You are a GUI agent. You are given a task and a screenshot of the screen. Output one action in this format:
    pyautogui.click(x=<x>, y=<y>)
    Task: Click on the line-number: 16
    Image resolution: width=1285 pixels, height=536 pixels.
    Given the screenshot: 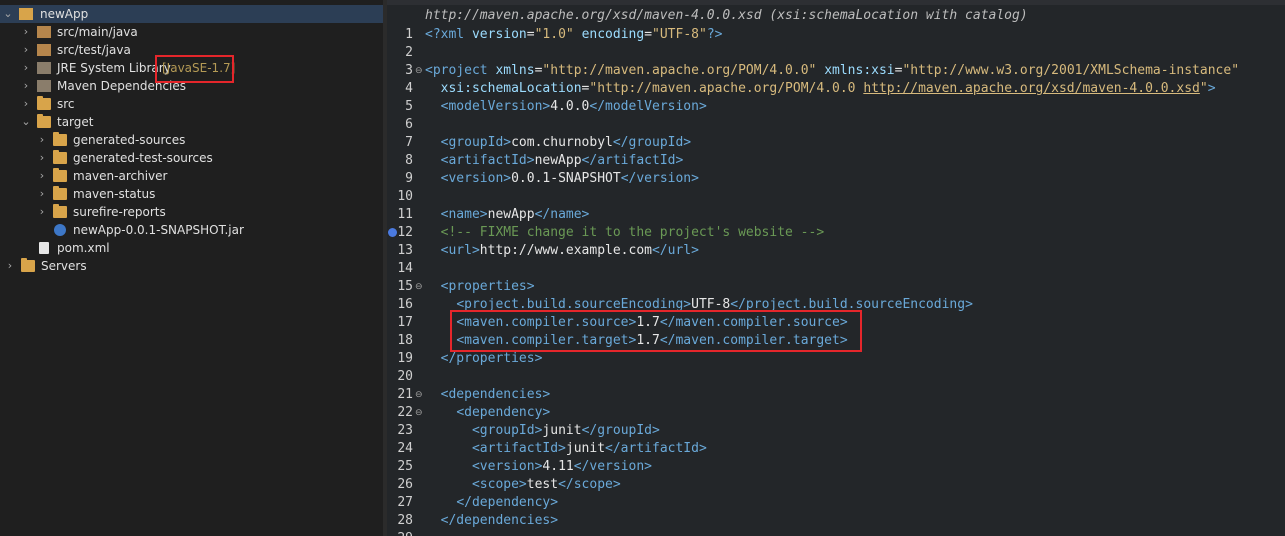 What is the action you would take?
    pyautogui.click(x=405, y=304)
    